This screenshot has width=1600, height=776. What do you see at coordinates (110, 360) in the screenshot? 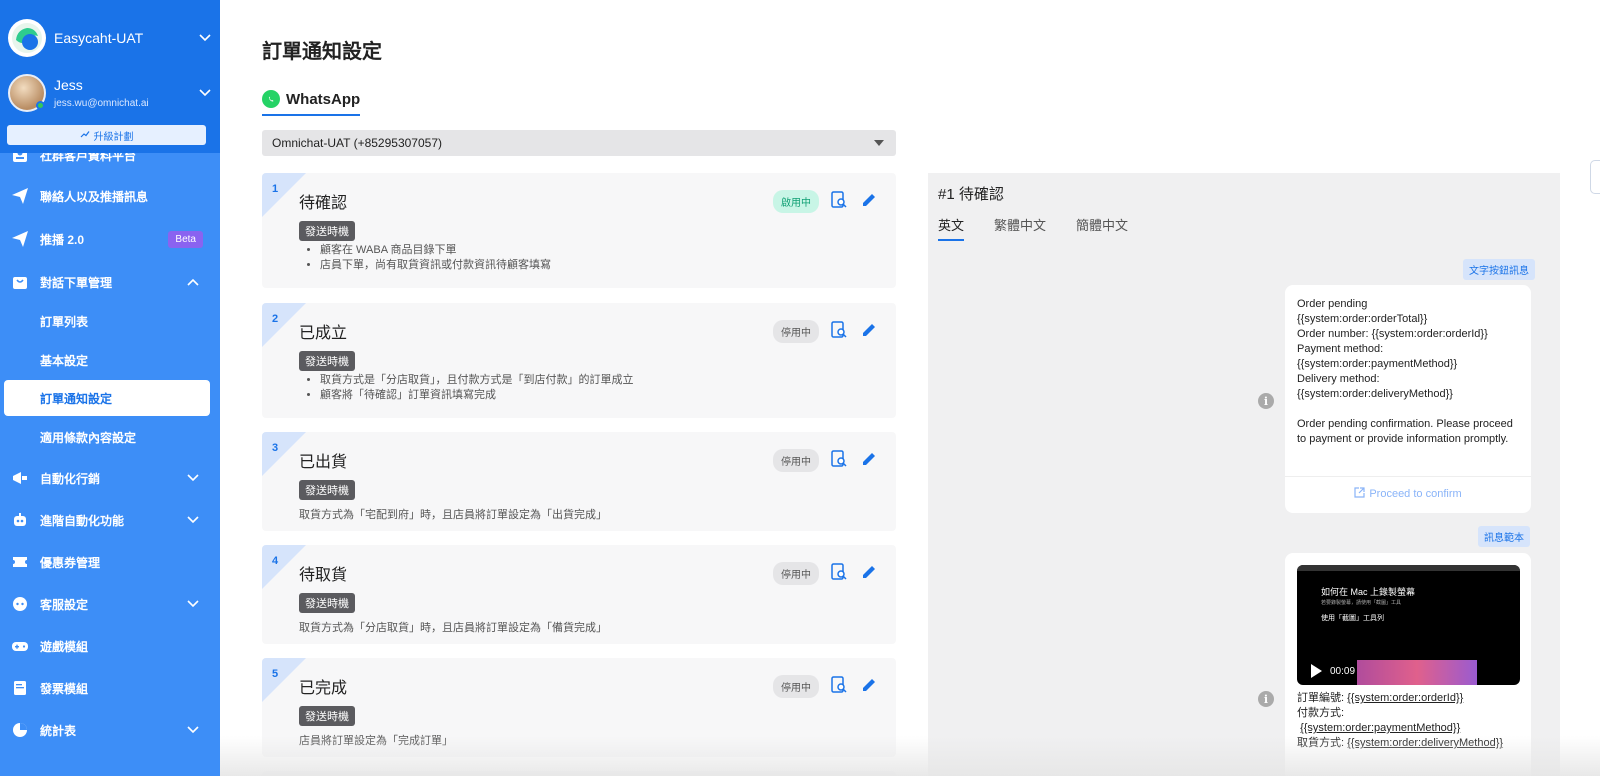
I see `sidebar-subitem-basic-settings: 基本設定` at bounding box center [110, 360].